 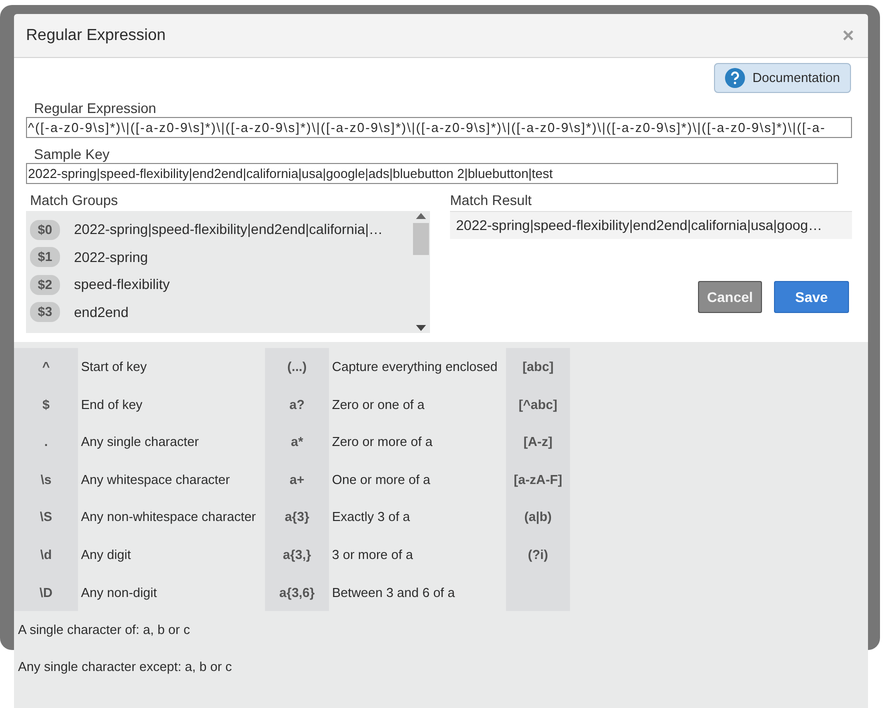 I want to click on field-label: Regular Expression, so click(x=95, y=108).